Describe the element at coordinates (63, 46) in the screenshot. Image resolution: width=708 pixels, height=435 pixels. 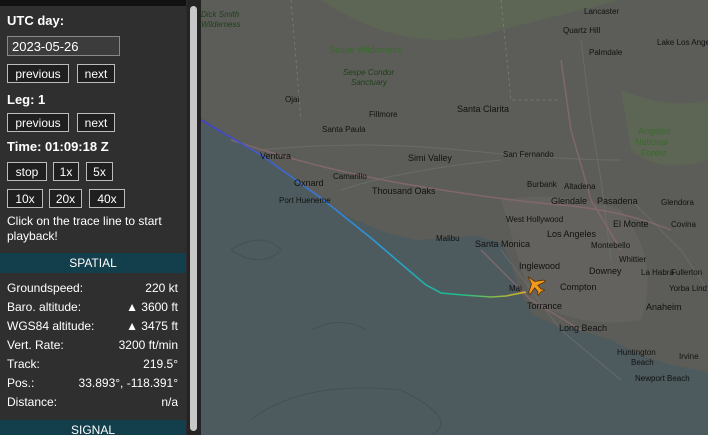
I see `utc-day-input` at that location.